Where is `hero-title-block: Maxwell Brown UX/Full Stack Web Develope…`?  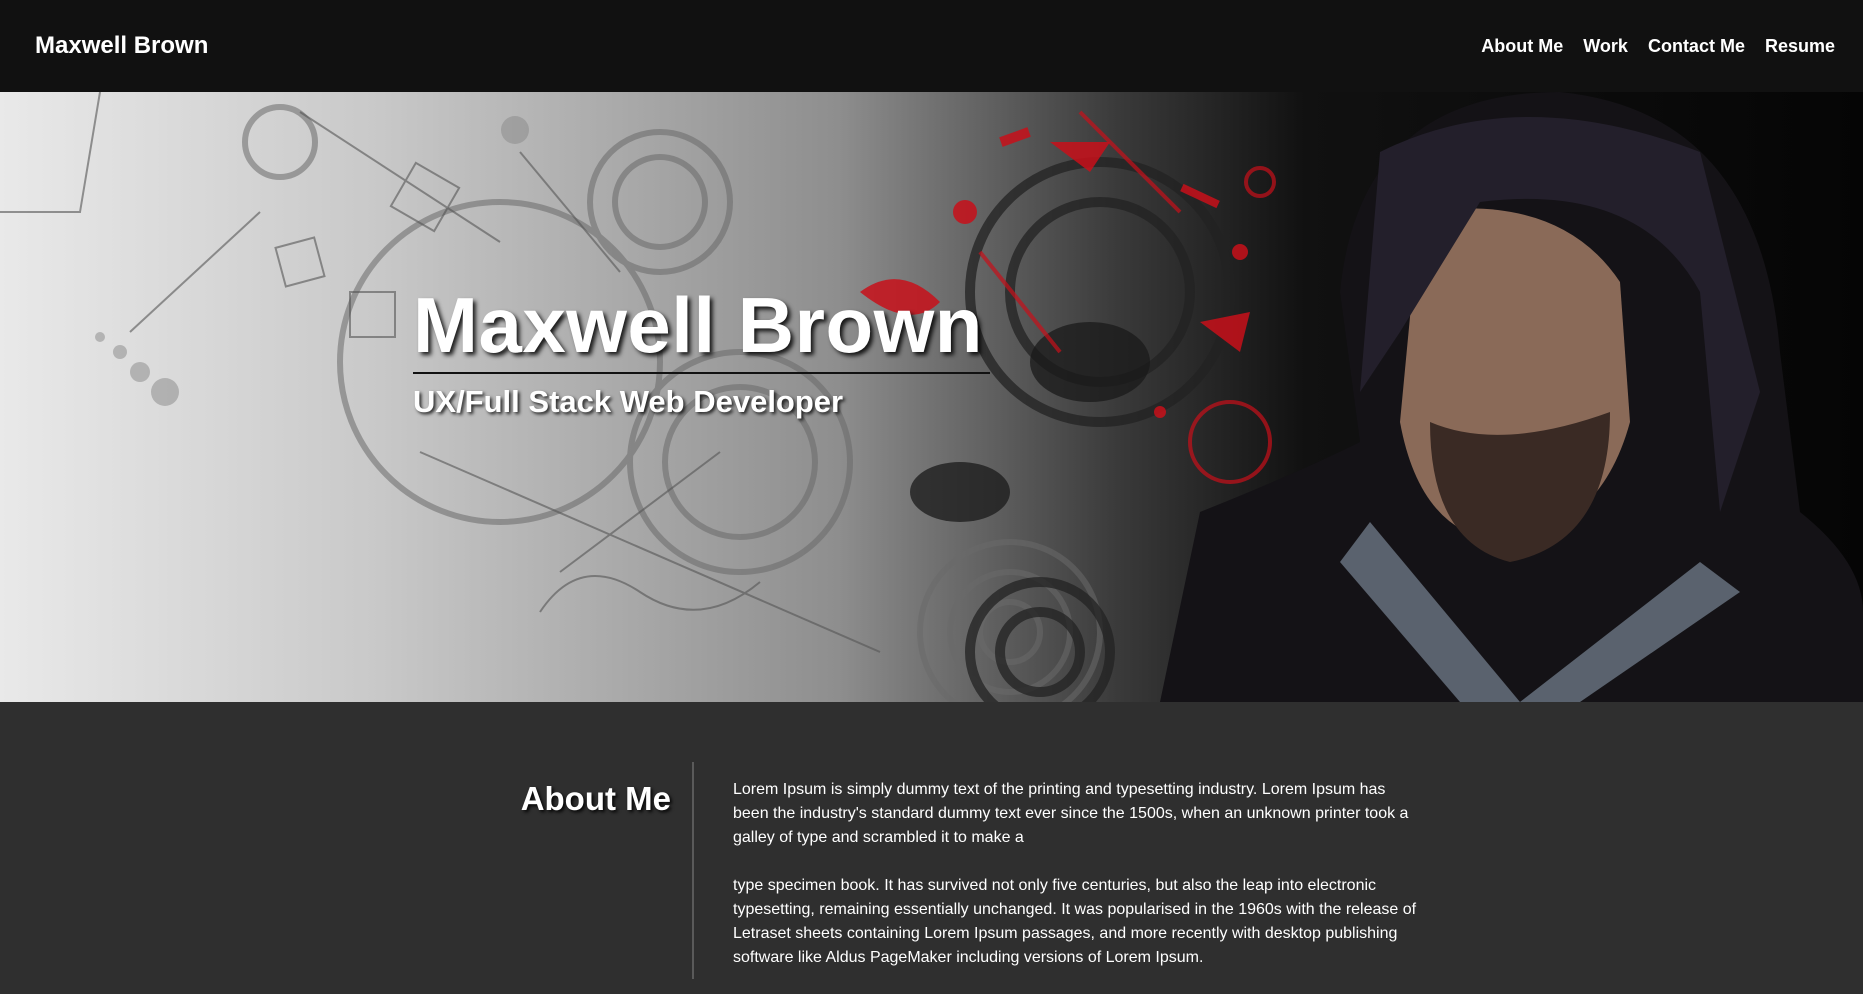 hero-title-block: Maxwell Brown UX/Full Stack Web Develope… is located at coordinates (701, 351).